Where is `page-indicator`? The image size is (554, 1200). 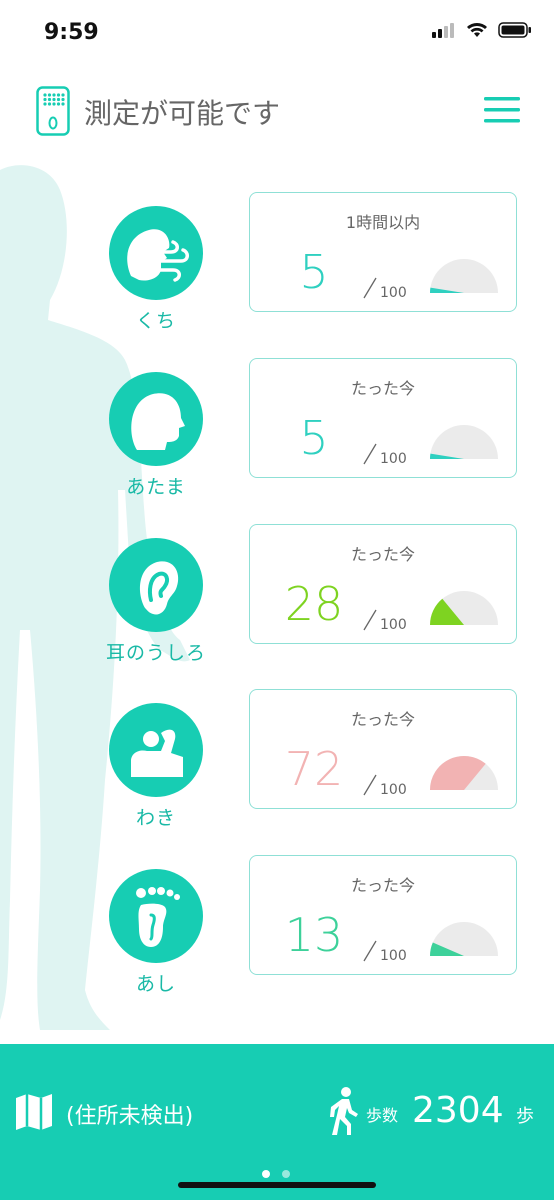
page-indicator is located at coordinates (276, 1174).